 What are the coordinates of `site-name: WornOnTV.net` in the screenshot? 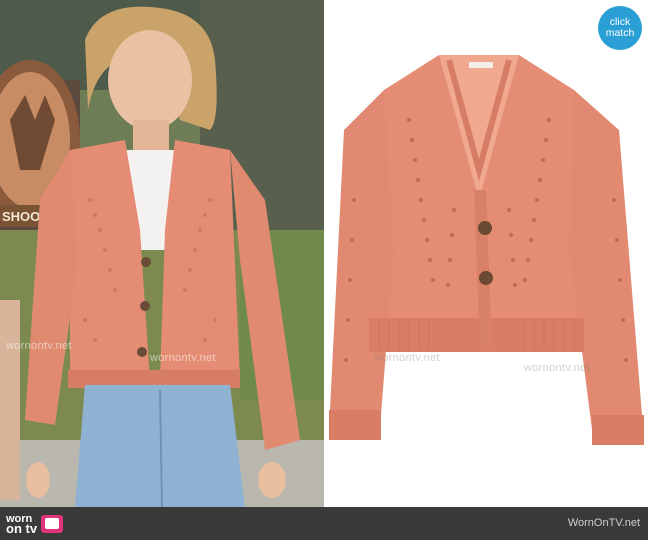 It's located at (603, 523).